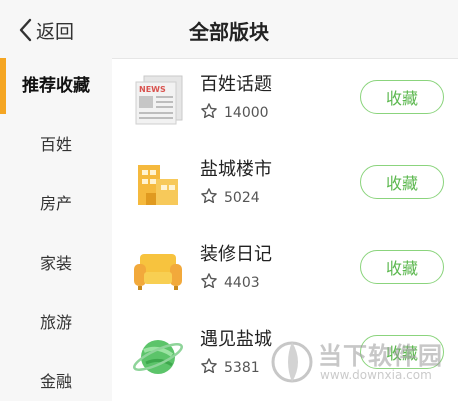 The image size is (458, 402). I want to click on board-name: 装修日记, so click(236, 254).